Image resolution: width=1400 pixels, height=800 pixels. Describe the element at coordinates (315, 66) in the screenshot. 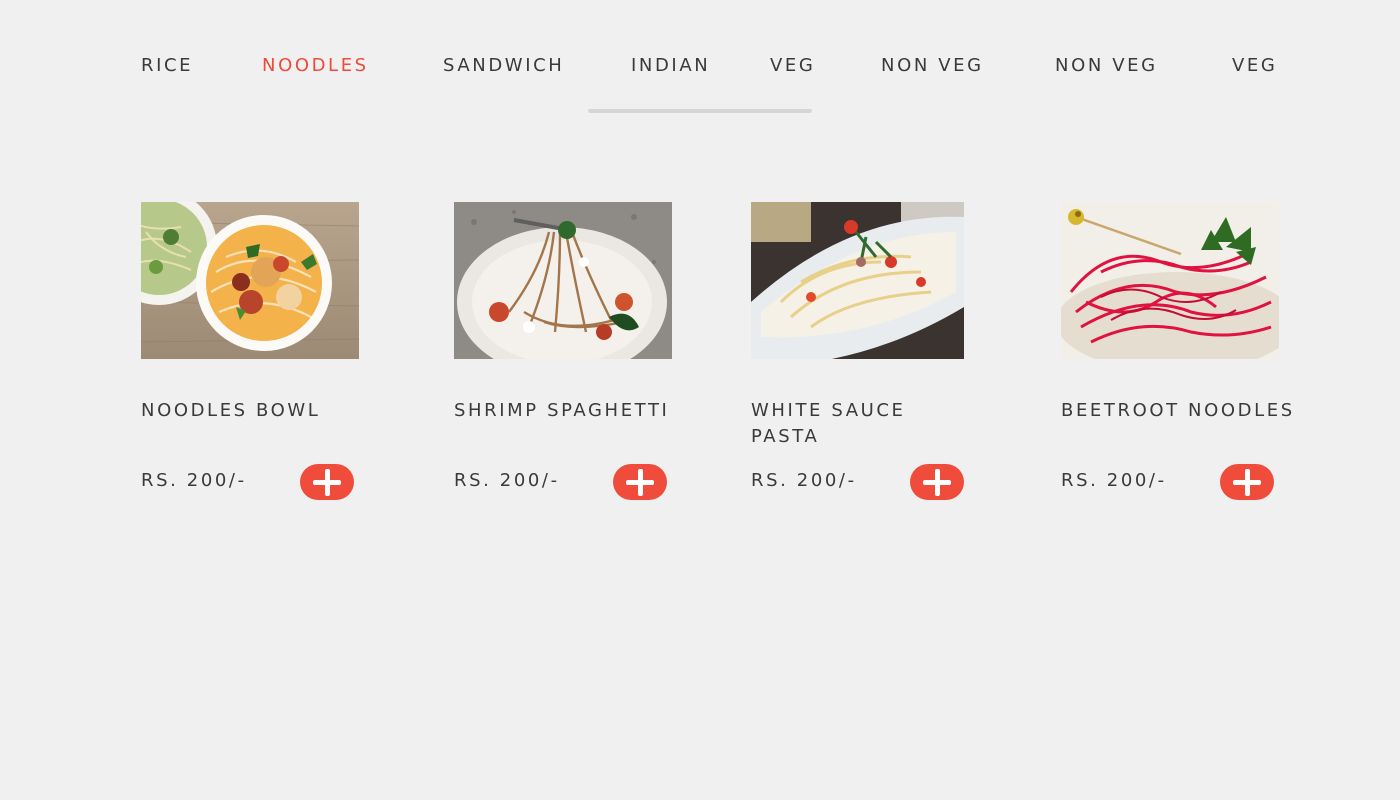

I see `tab-noodles: NOODLES` at that location.